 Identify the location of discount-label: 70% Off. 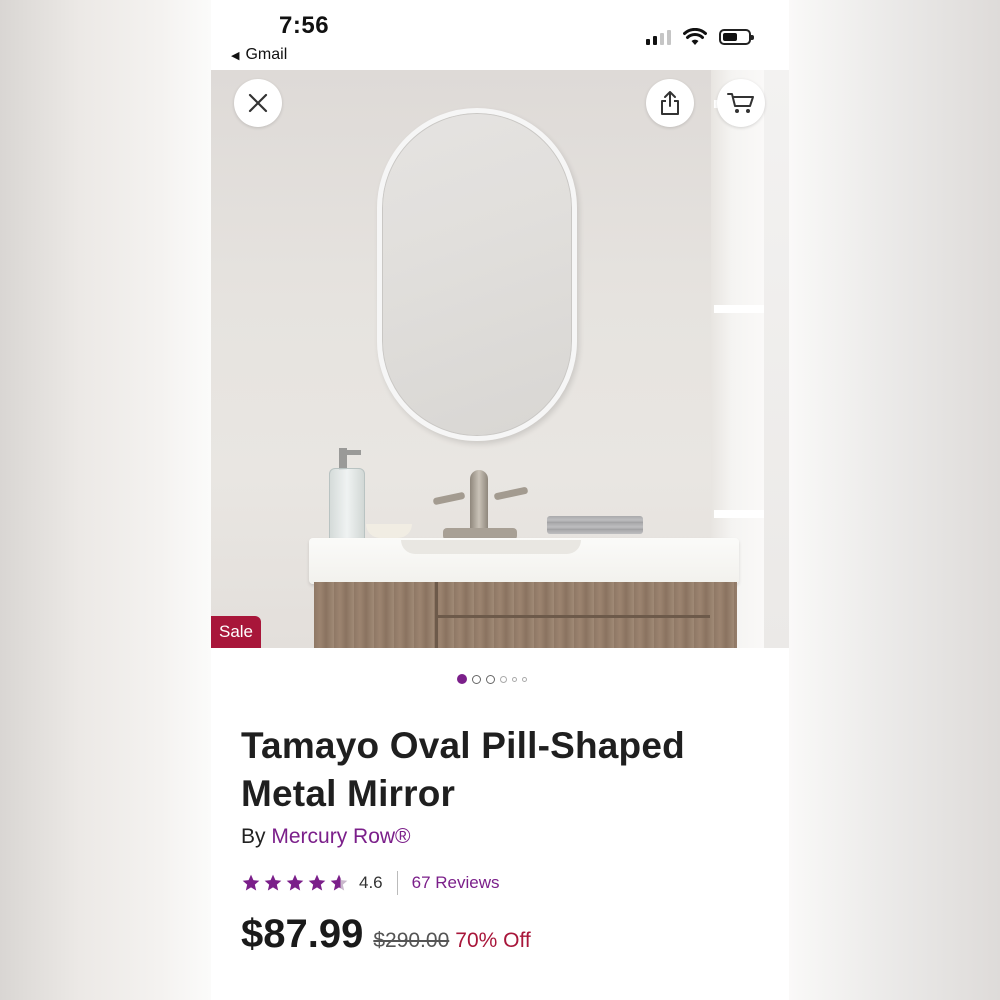
(493, 940).